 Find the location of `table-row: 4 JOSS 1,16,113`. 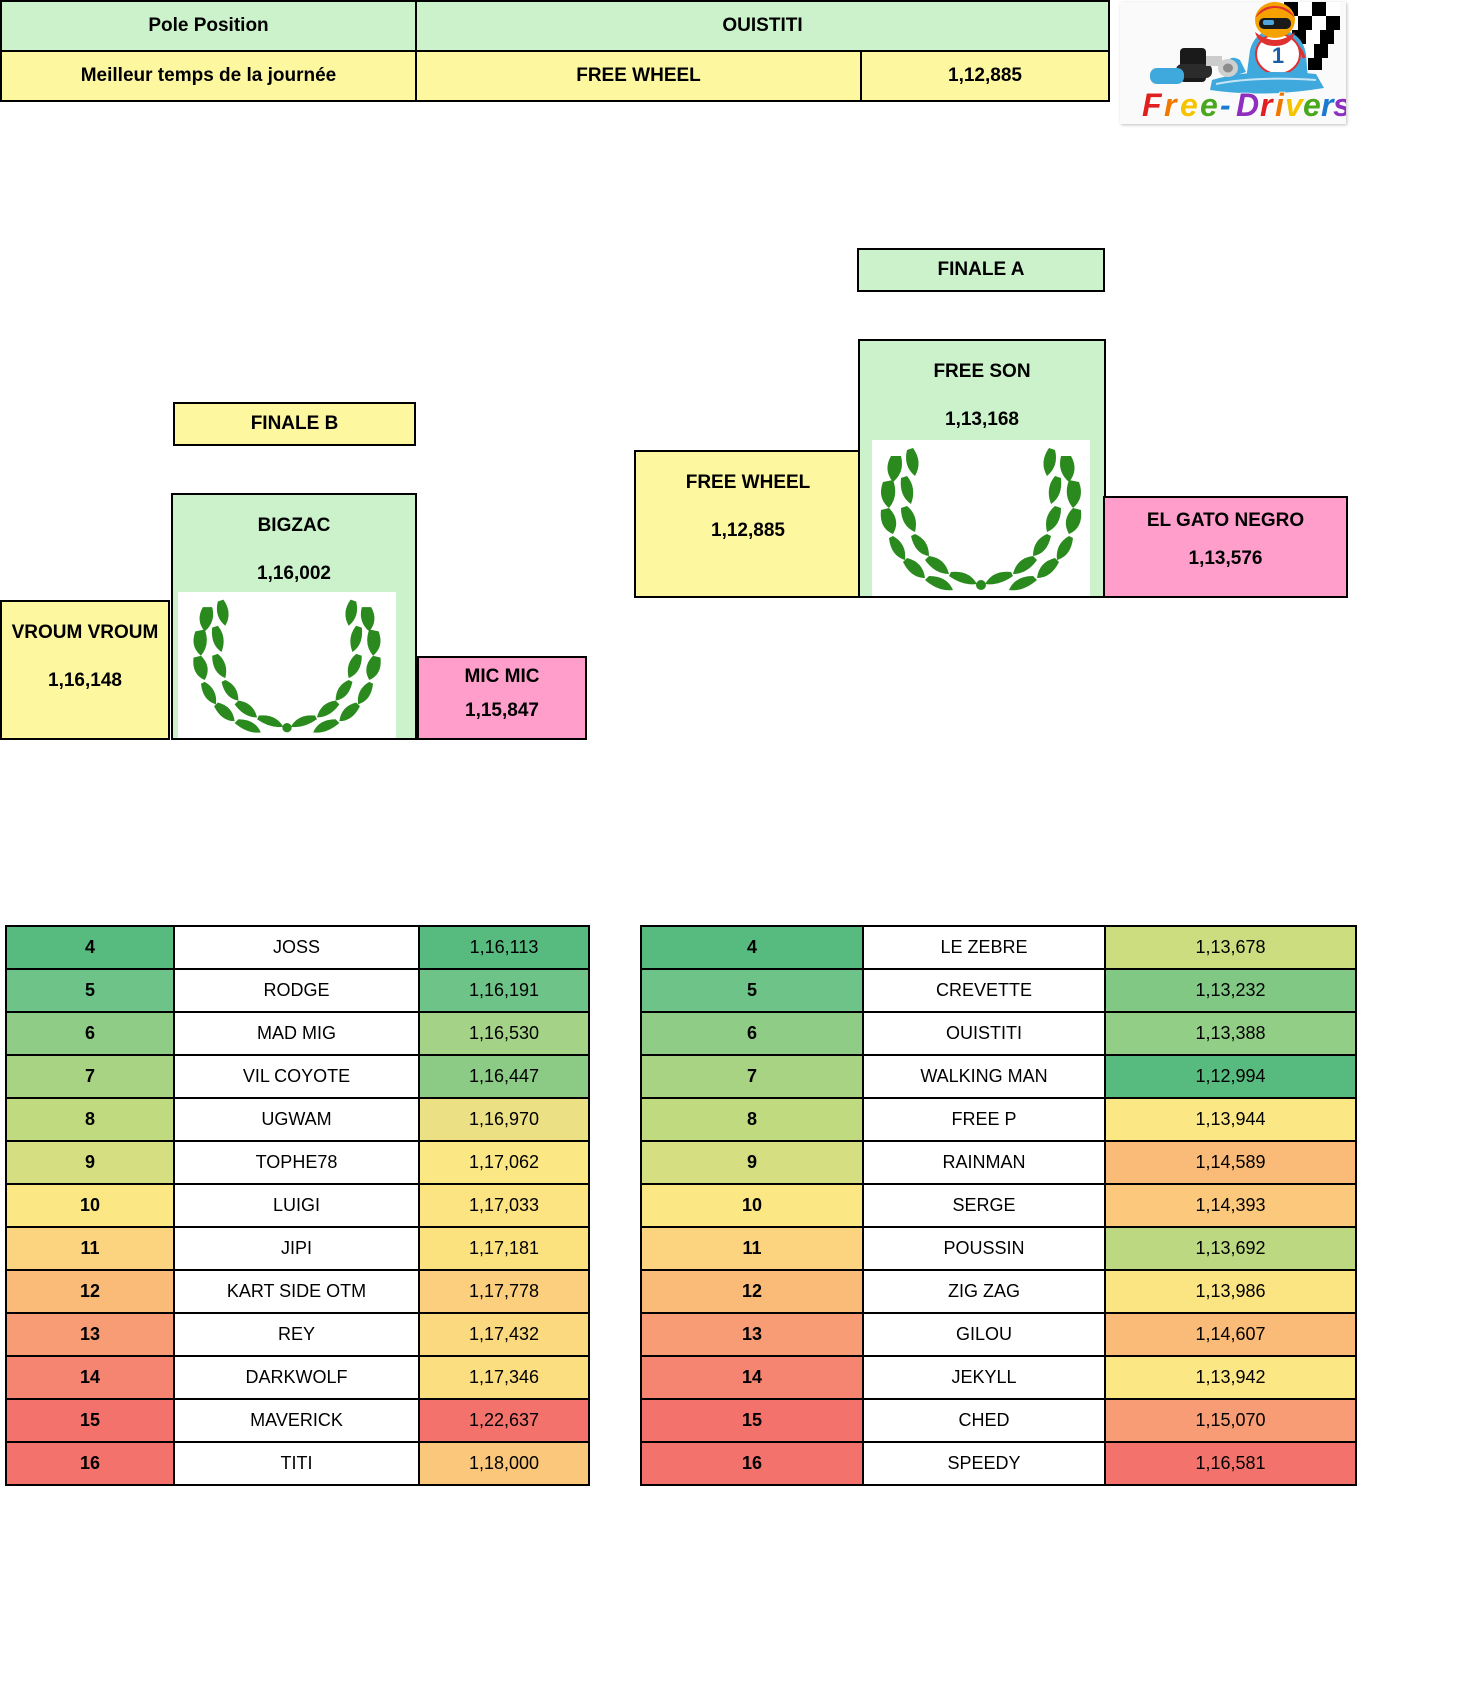

table-row: 4 JOSS 1,16,113 is located at coordinates (297, 947).